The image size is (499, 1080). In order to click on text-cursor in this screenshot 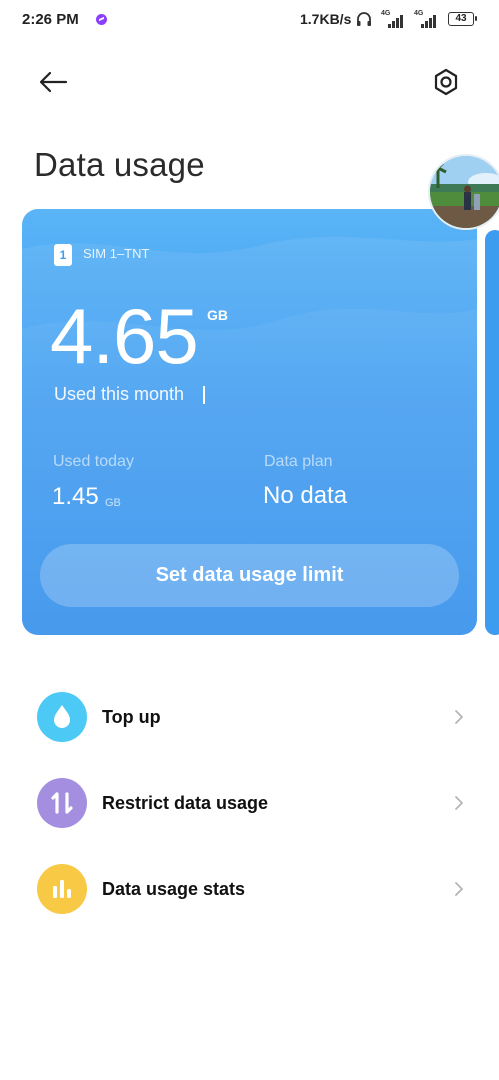, I will do `click(204, 395)`.